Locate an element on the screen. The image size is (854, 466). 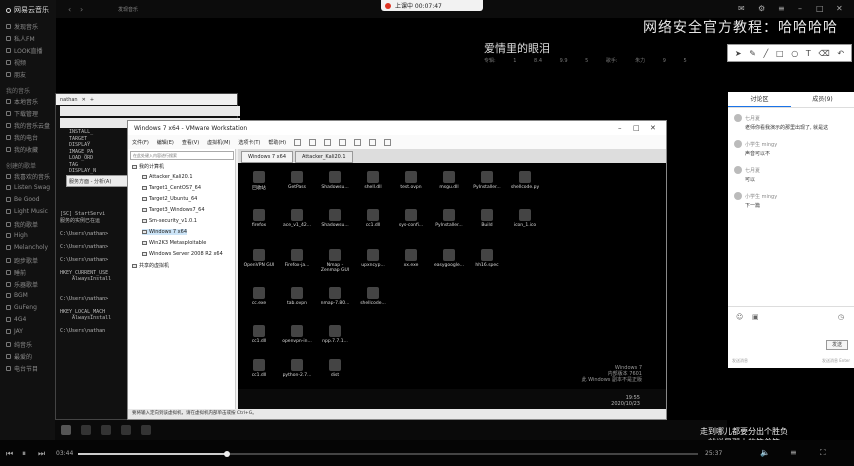
desktop-icon: OpenVPN GUI is located at coordinates (259, 258).